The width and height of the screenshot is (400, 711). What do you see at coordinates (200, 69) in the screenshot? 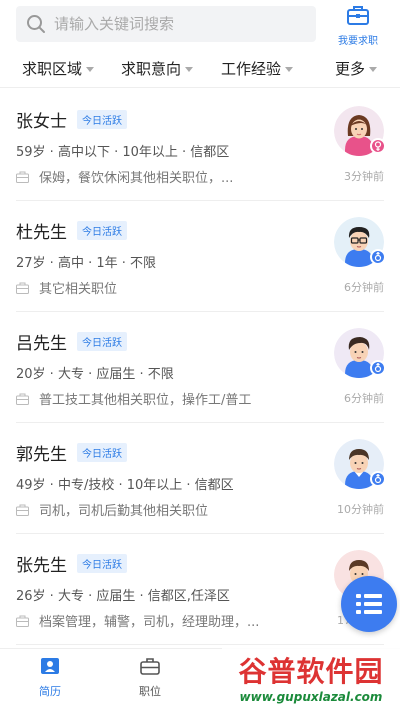
I see `filter-bar: 求职区域 求职意向 工作经验 更多` at bounding box center [200, 69].